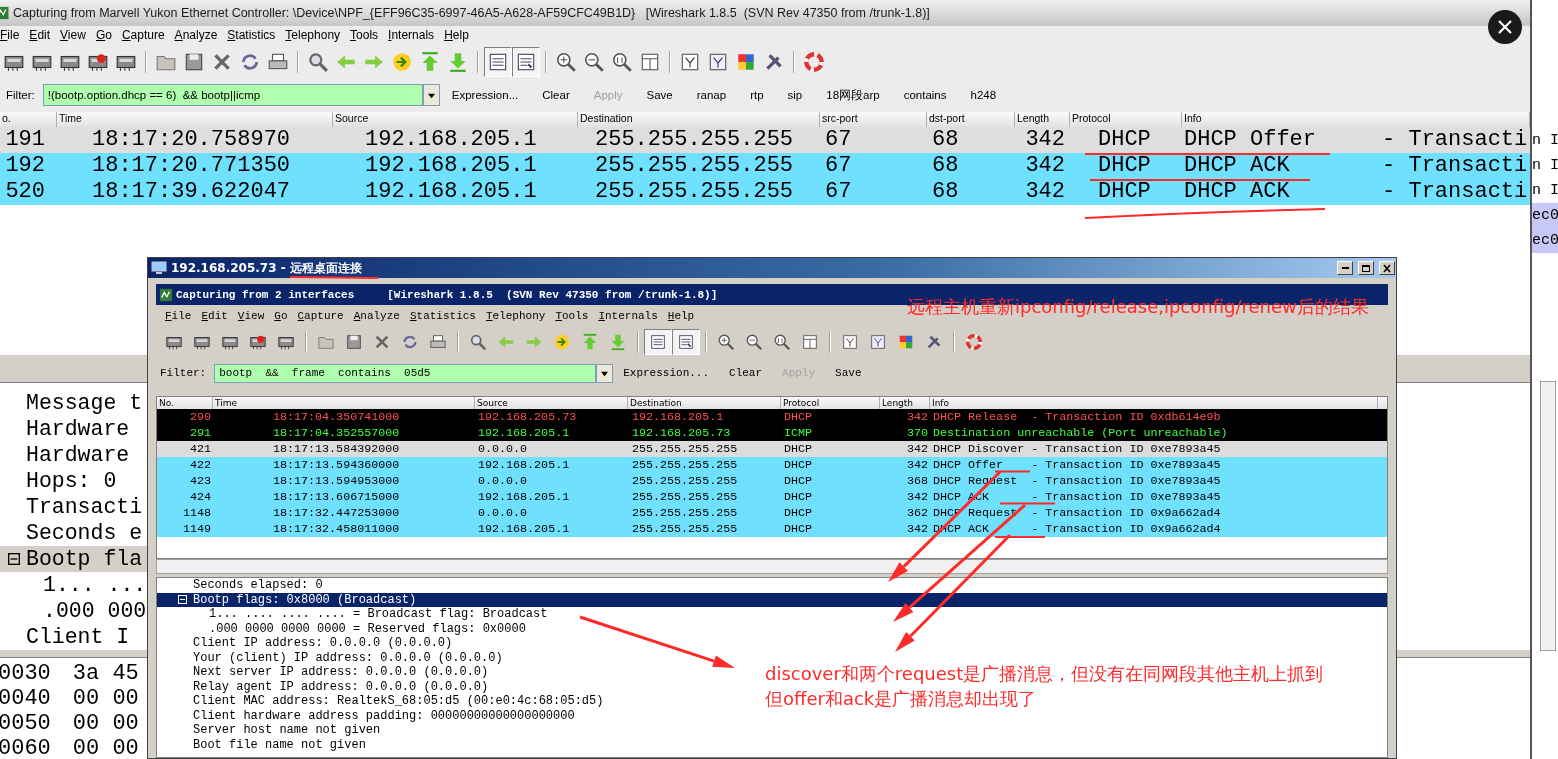  Describe the element at coordinates (795, 95) in the screenshot. I see `filter-toolbar-button: sip` at that location.